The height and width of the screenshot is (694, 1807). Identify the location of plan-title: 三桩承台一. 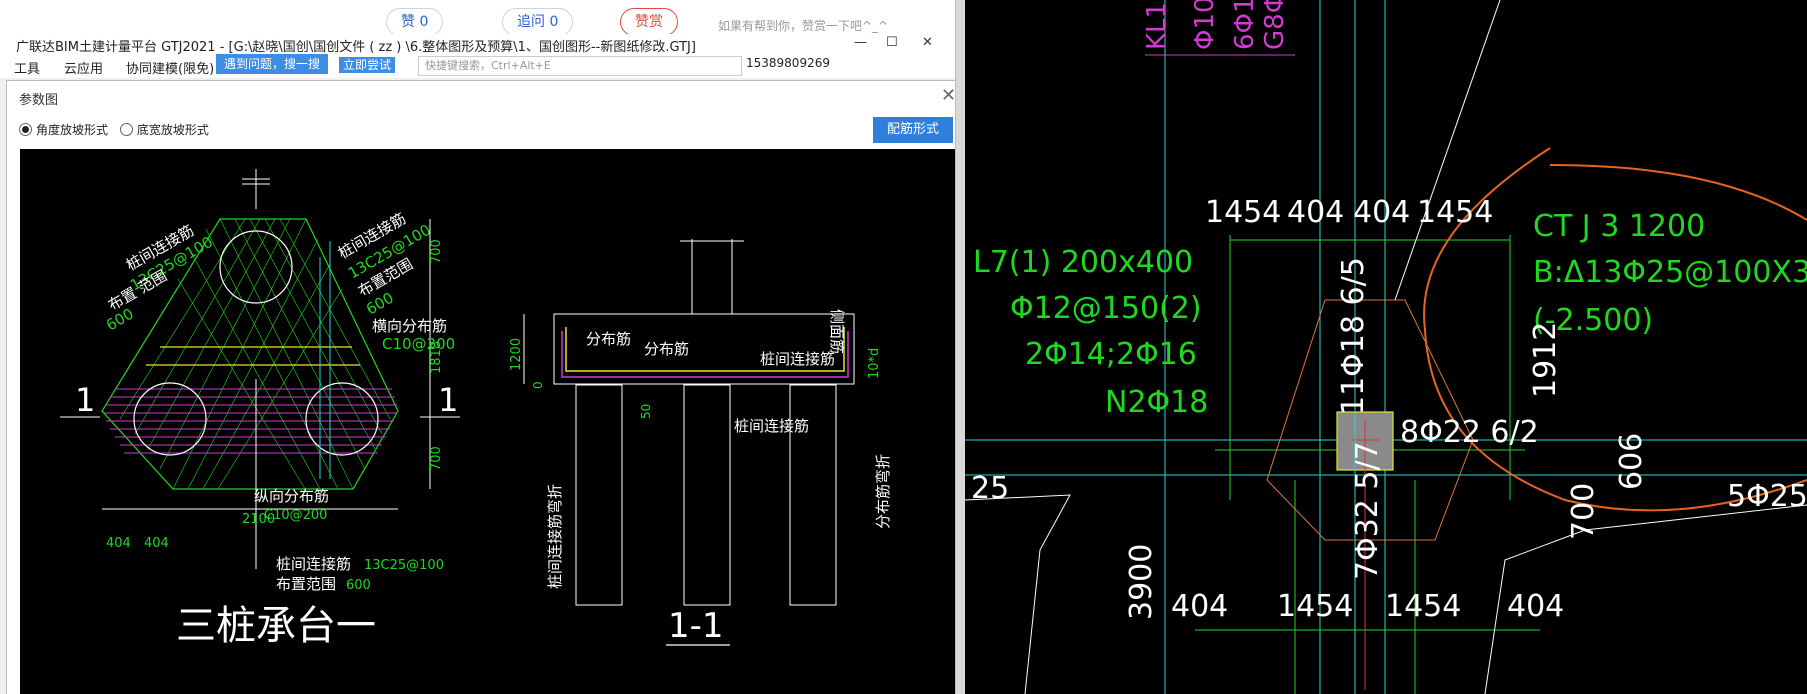
(276, 626).